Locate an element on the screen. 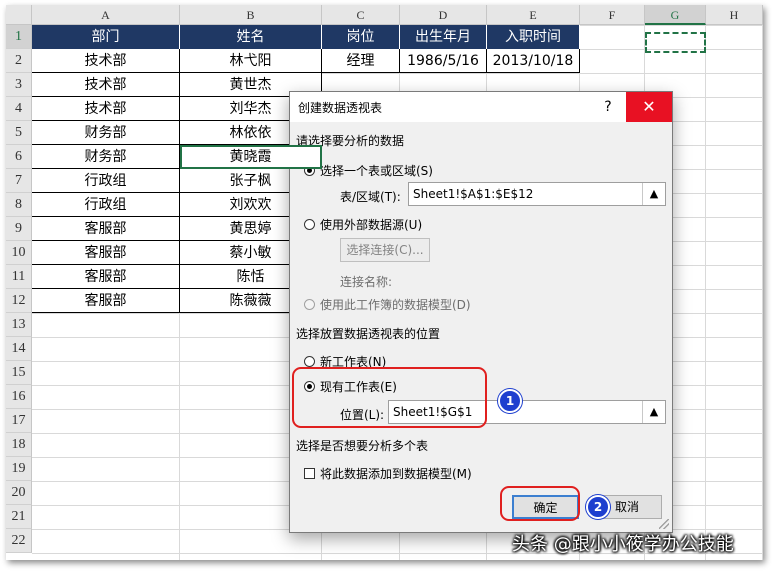  header-cell: 出生年月 is located at coordinates (443, 37).